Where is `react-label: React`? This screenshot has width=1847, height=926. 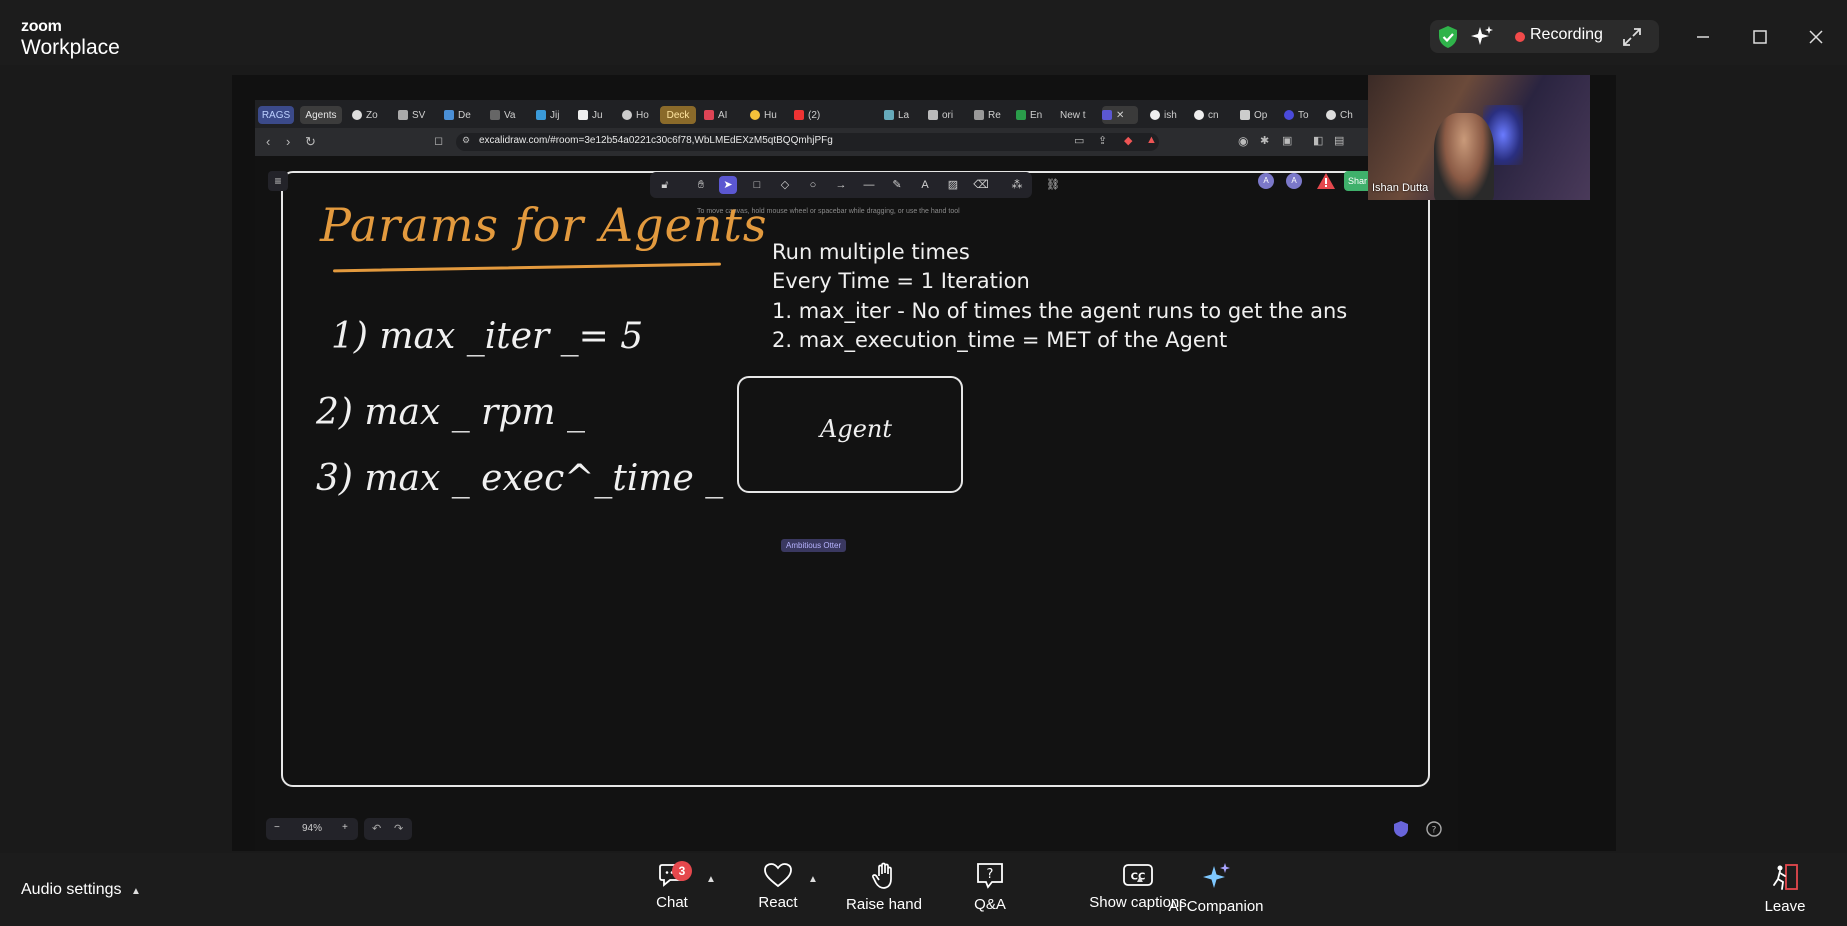
react-label: React is located at coordinates (778, 902).